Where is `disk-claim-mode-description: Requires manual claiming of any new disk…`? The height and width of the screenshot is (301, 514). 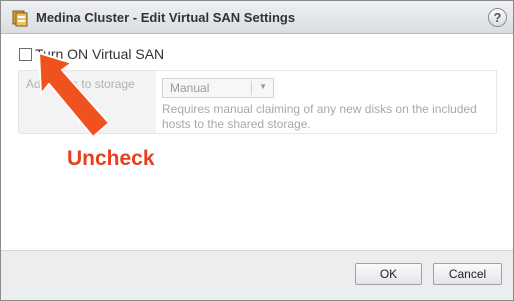
disk-claim-mode-description: Requires manual claiming of any new disk… is located at coordinates (319, 116).